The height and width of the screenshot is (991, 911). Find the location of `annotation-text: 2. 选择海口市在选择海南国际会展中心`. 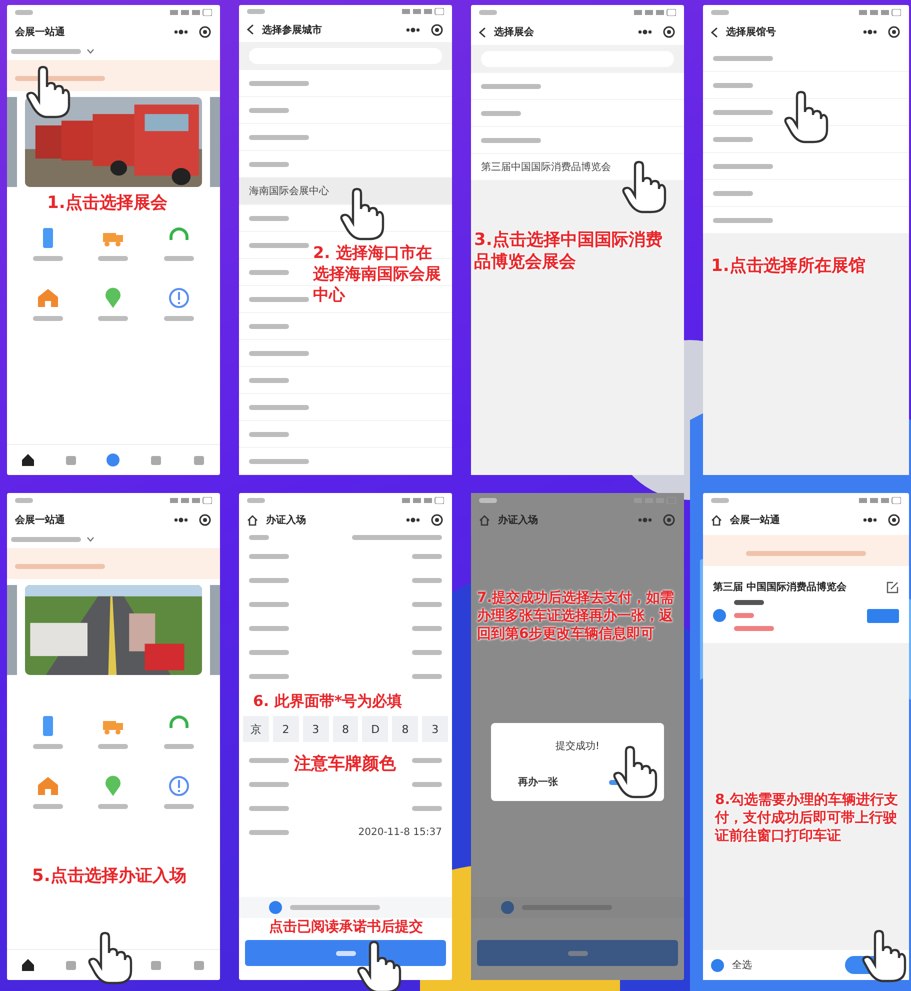

annotation-text: 2. 选择海口市在选择海南国际会展中心 is located at coordinates (377, 274).